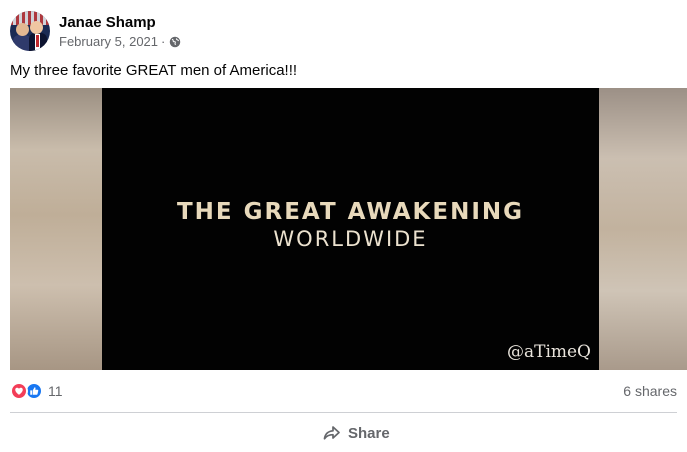 Image resolution: width=687 pixels, height=452 pixels. Describe the element at coordinates (369, 433) in the screenshot. I see `share-label: Share` at that location.